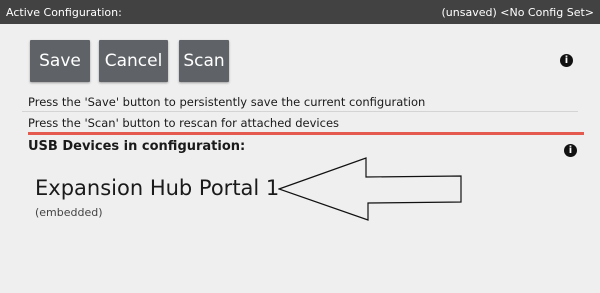 The height and width of the screenshot is (293, 600). I want to click on device-detail: (embedded), so click(69, 212).